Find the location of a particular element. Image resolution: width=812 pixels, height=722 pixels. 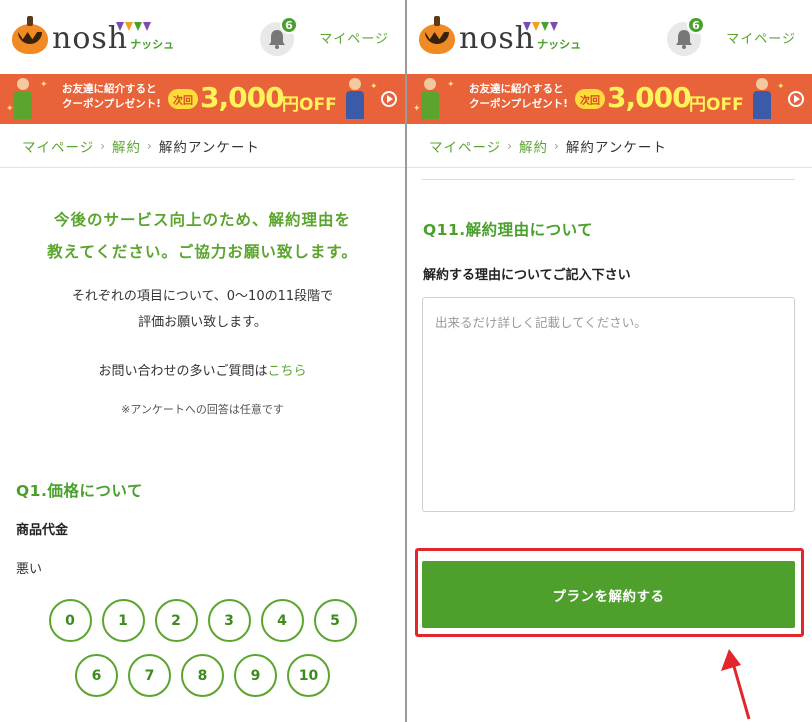

rating-button-1: 1 is located at coordinates (123, 620).